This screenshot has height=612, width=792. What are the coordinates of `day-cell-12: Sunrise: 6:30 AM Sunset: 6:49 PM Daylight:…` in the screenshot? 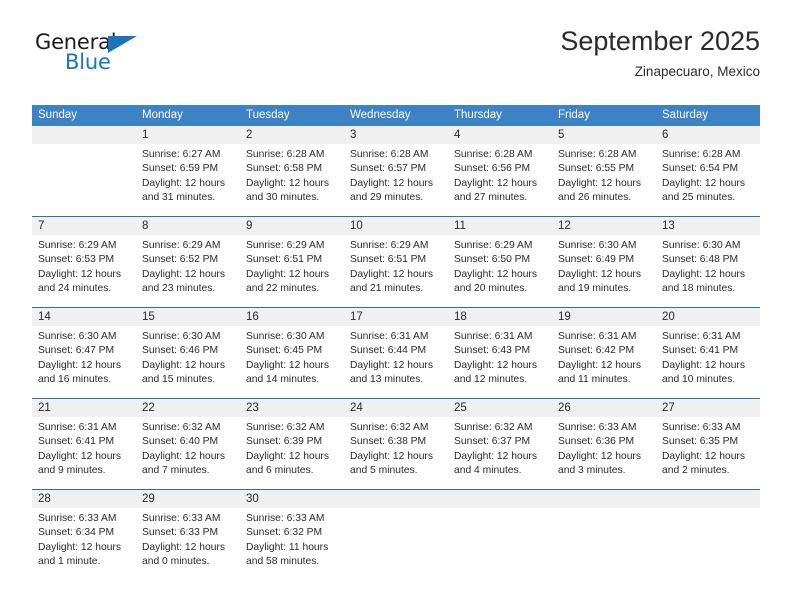 It's located at (604, 271).